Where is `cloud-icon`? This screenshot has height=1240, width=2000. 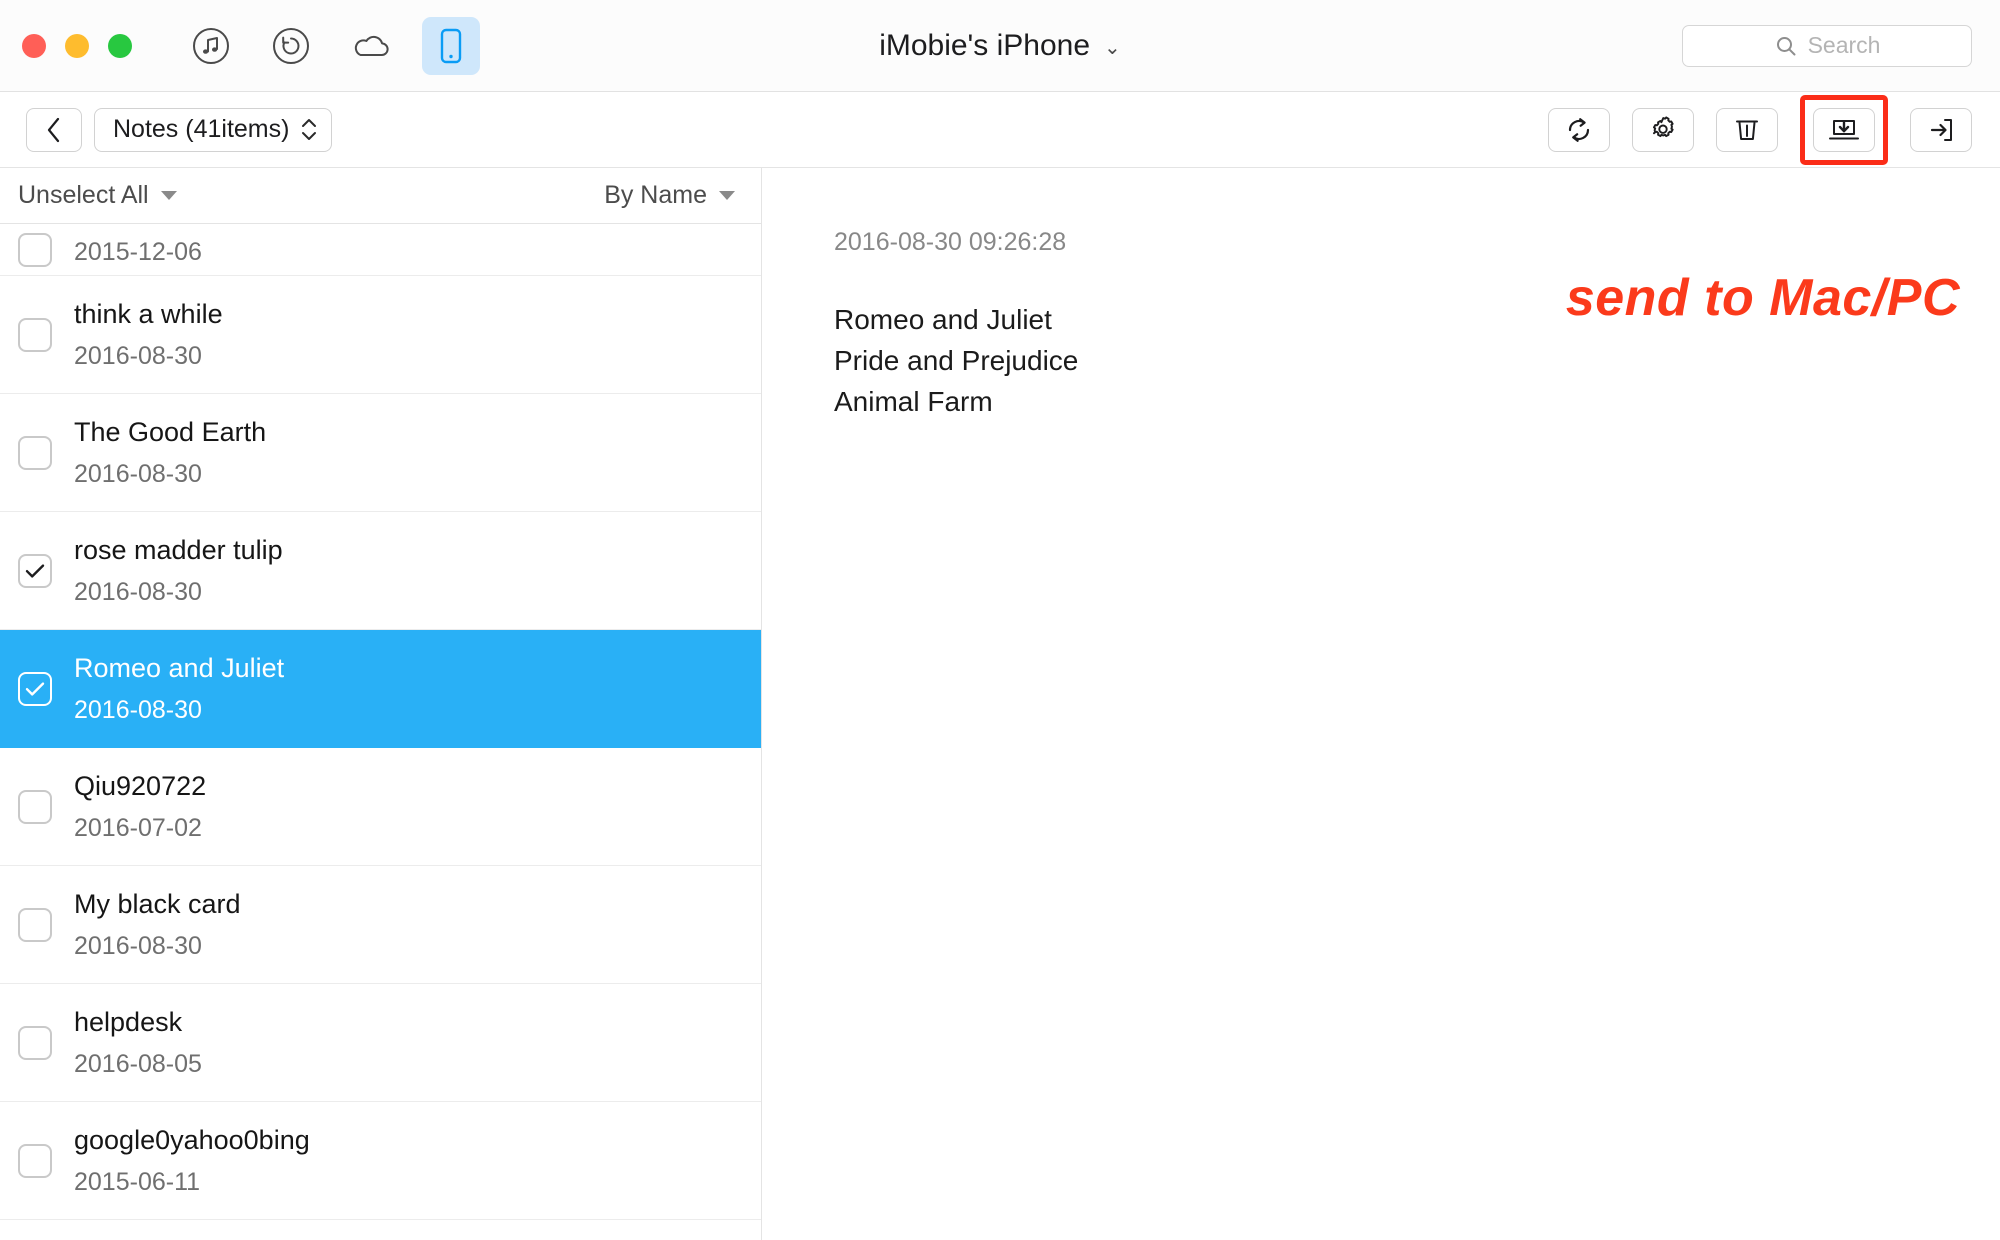
cloud-icon is located at coordinates (371, 46).